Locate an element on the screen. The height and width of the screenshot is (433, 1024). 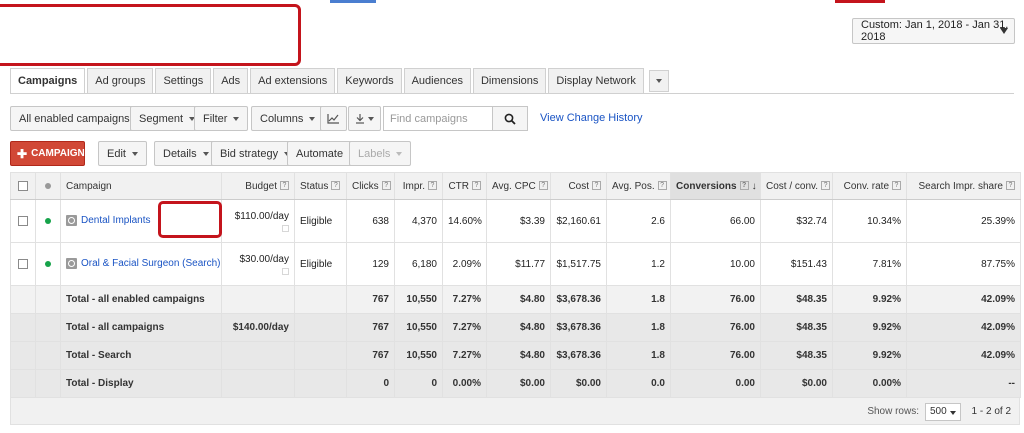
segment-label: Segment is located at coordinates (161, 118).